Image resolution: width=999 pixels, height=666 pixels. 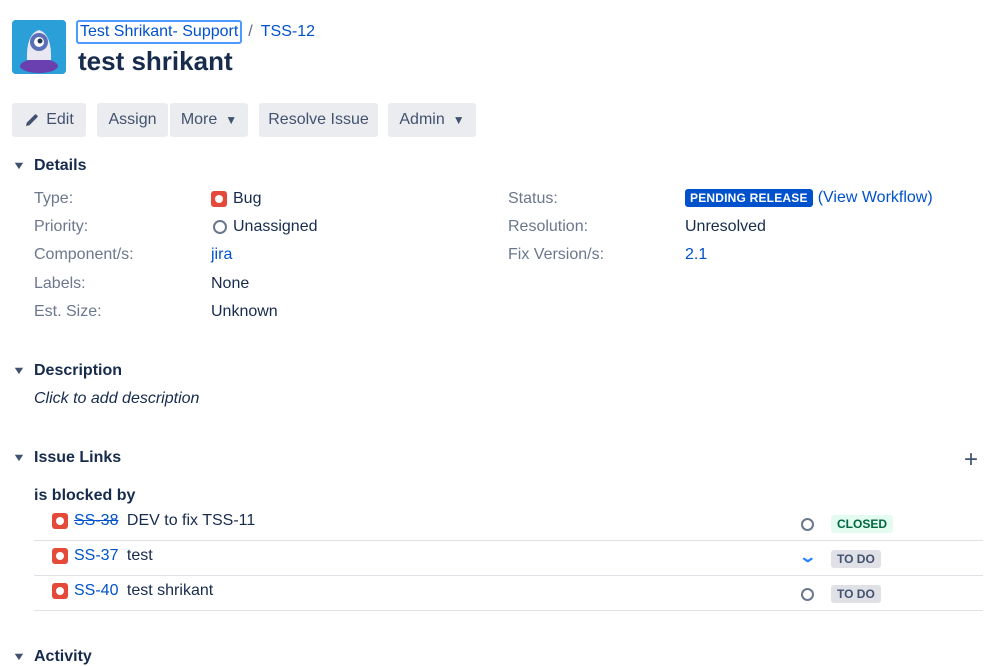 What do you see at coordinates (39, 47) in the screenshot?
I see `project-avatar-icon` at bounding box center [39, 47].